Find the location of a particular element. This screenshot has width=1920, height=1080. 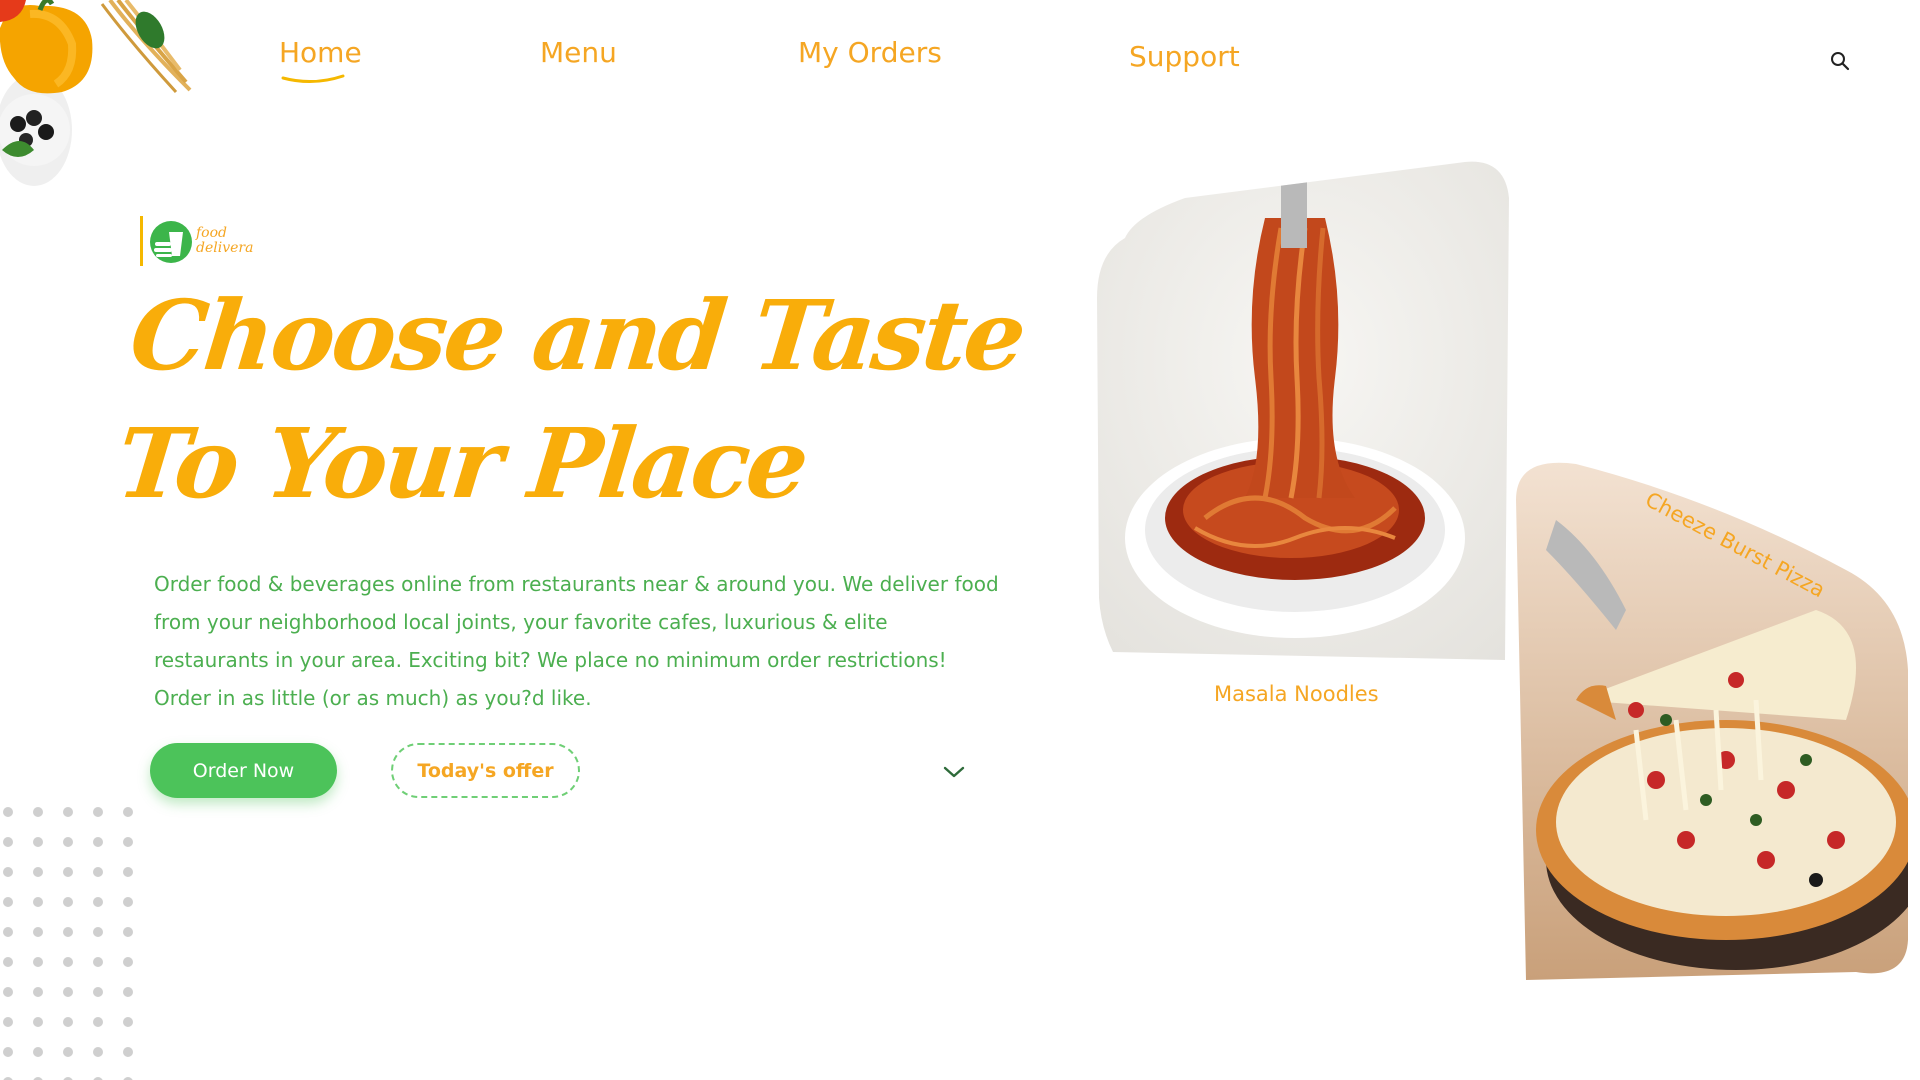

brand-logo: food delivera is located at coordinates (210, 242).